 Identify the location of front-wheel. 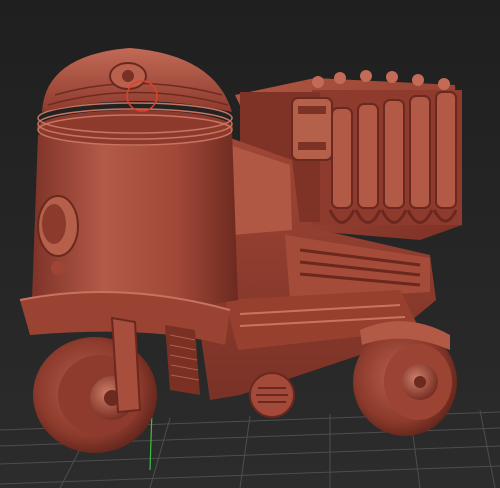
(95, 384).